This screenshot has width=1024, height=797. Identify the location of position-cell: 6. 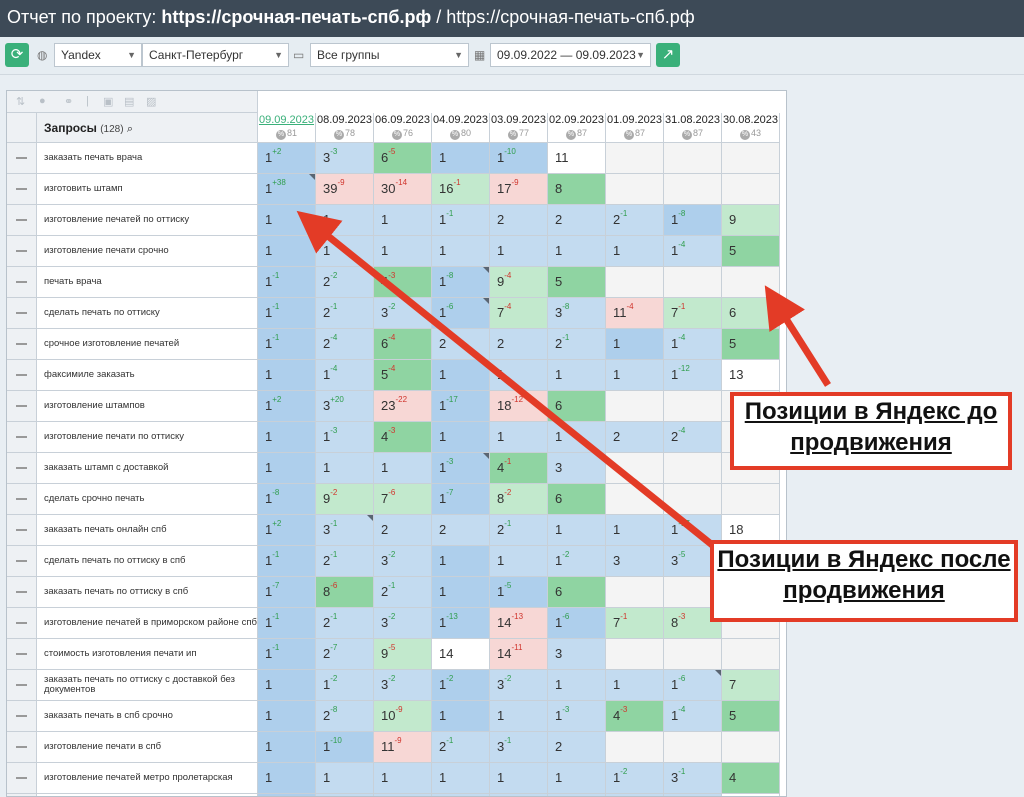
(577, 406).